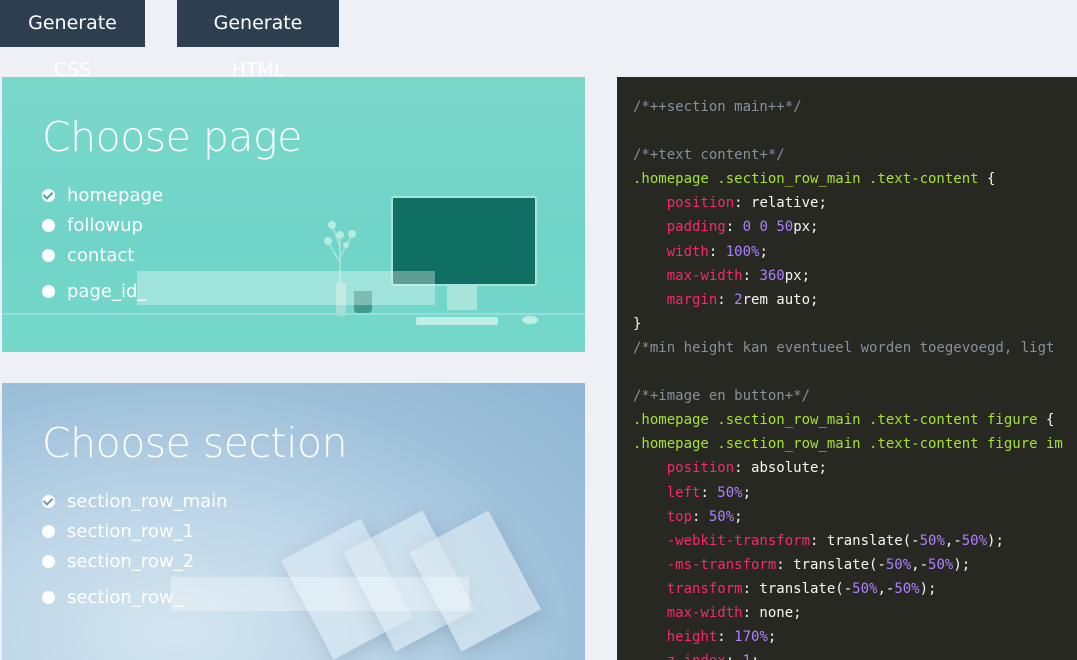  I want to click on code-line: z-index: 1;, so click(855, 654).